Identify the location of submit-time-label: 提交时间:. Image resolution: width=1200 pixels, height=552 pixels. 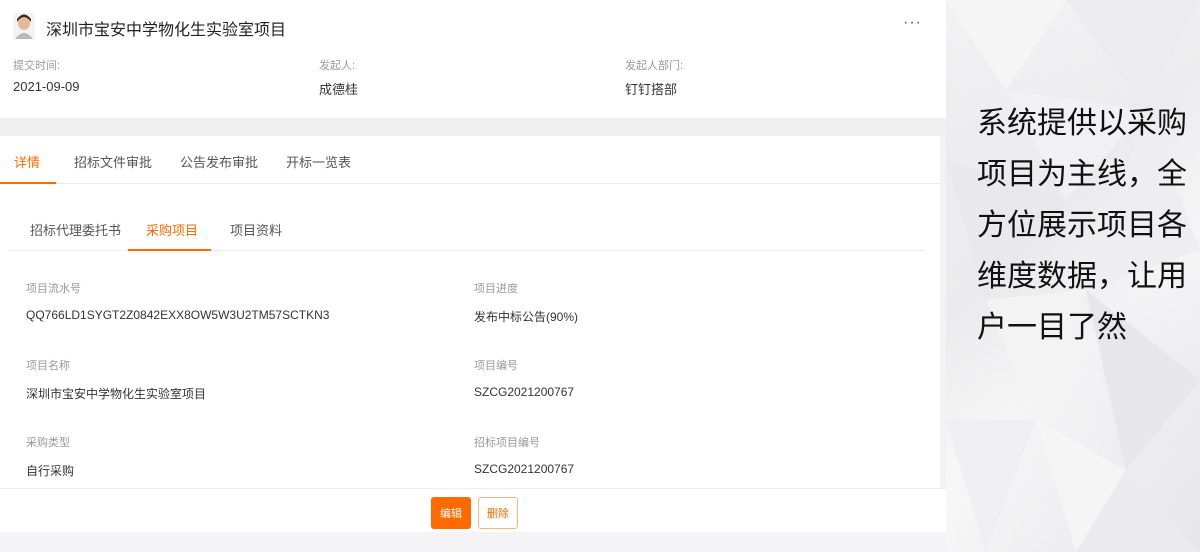
(37, 66).